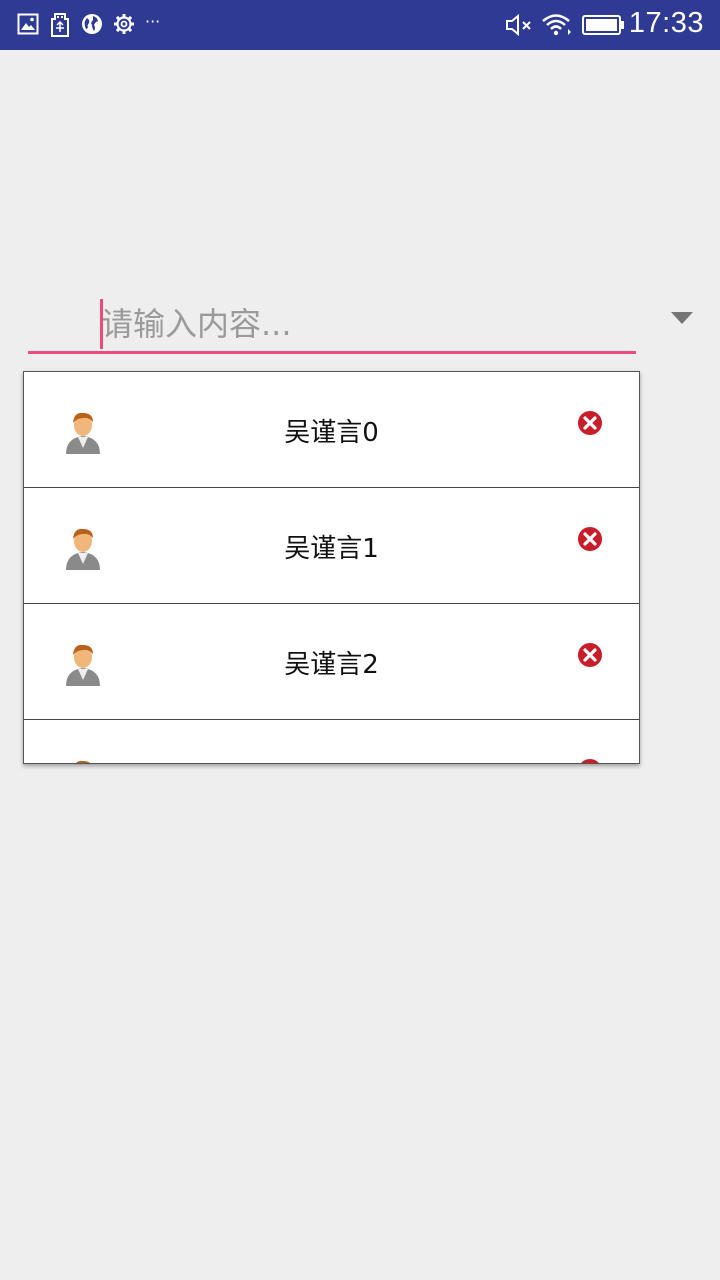 This screenshot has width=720, height=1280. I want to click on list-item: 吴谨言0, so click(331, 430).